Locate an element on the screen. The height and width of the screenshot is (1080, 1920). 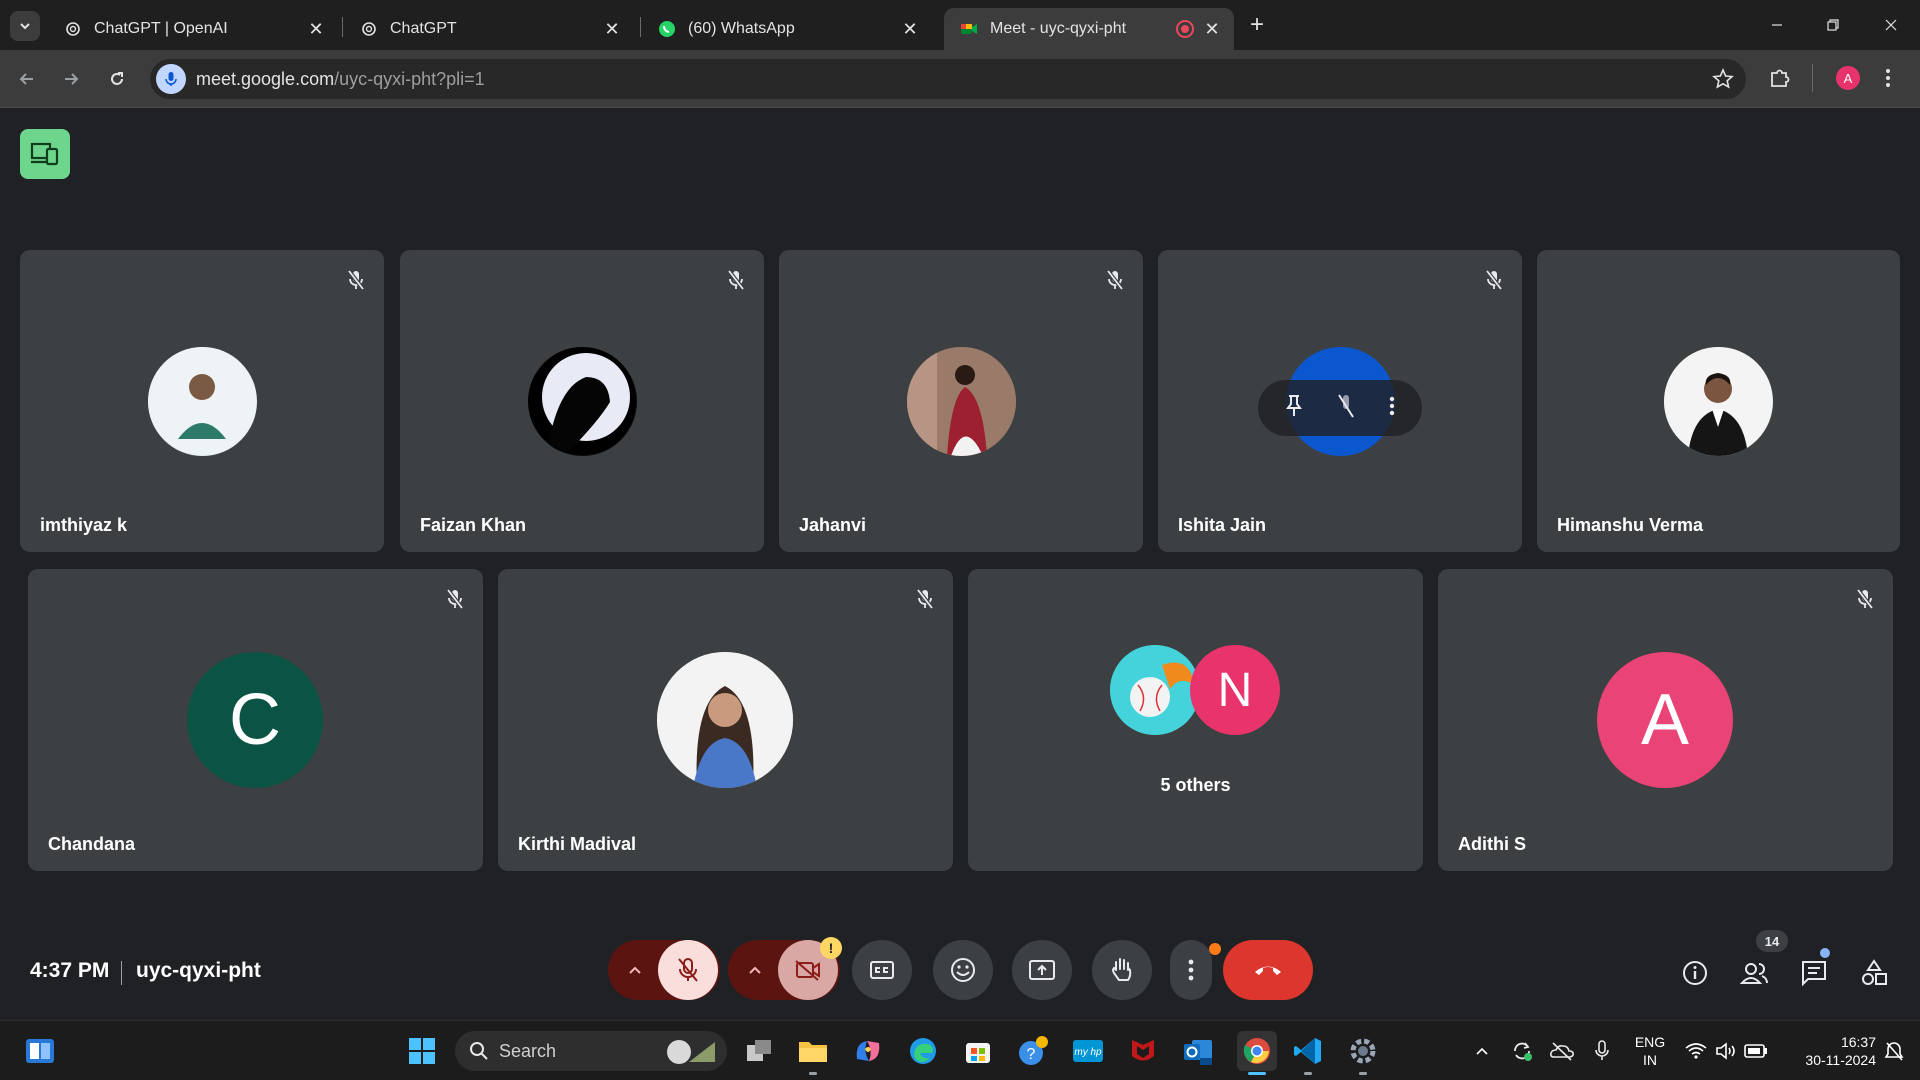
participant-tile-ishita-jain: Ishita Jain is located at coordinates (1340, 401).